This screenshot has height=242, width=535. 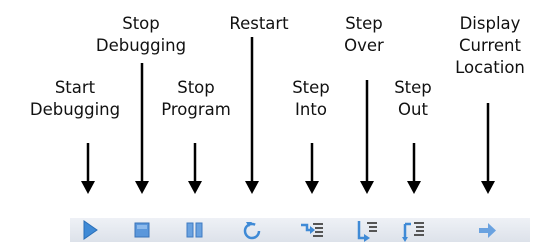 I want to click on step-out-button, so click(x=414, y=230).